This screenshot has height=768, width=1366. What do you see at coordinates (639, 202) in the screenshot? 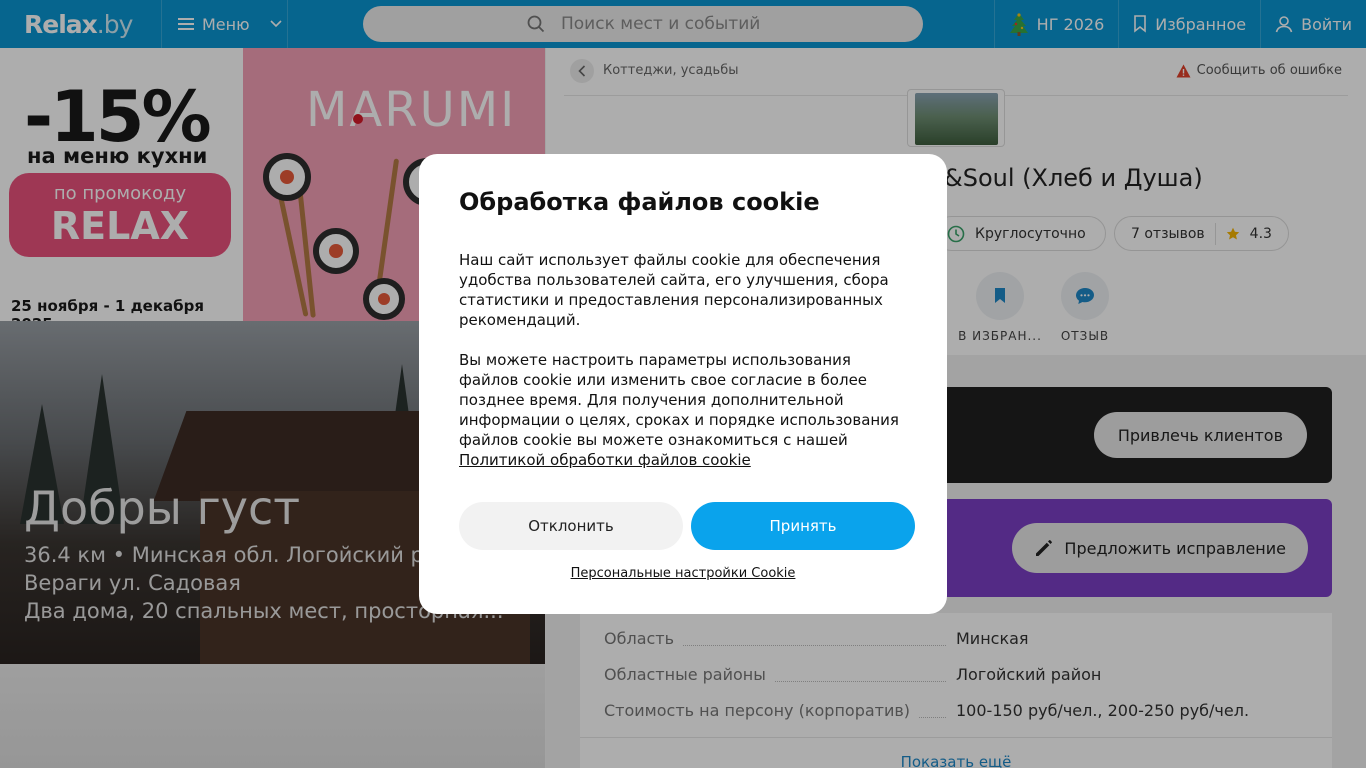
I see `cookie-dialog-title: Обработка файлов cookie` at bounding box center [639, 202].